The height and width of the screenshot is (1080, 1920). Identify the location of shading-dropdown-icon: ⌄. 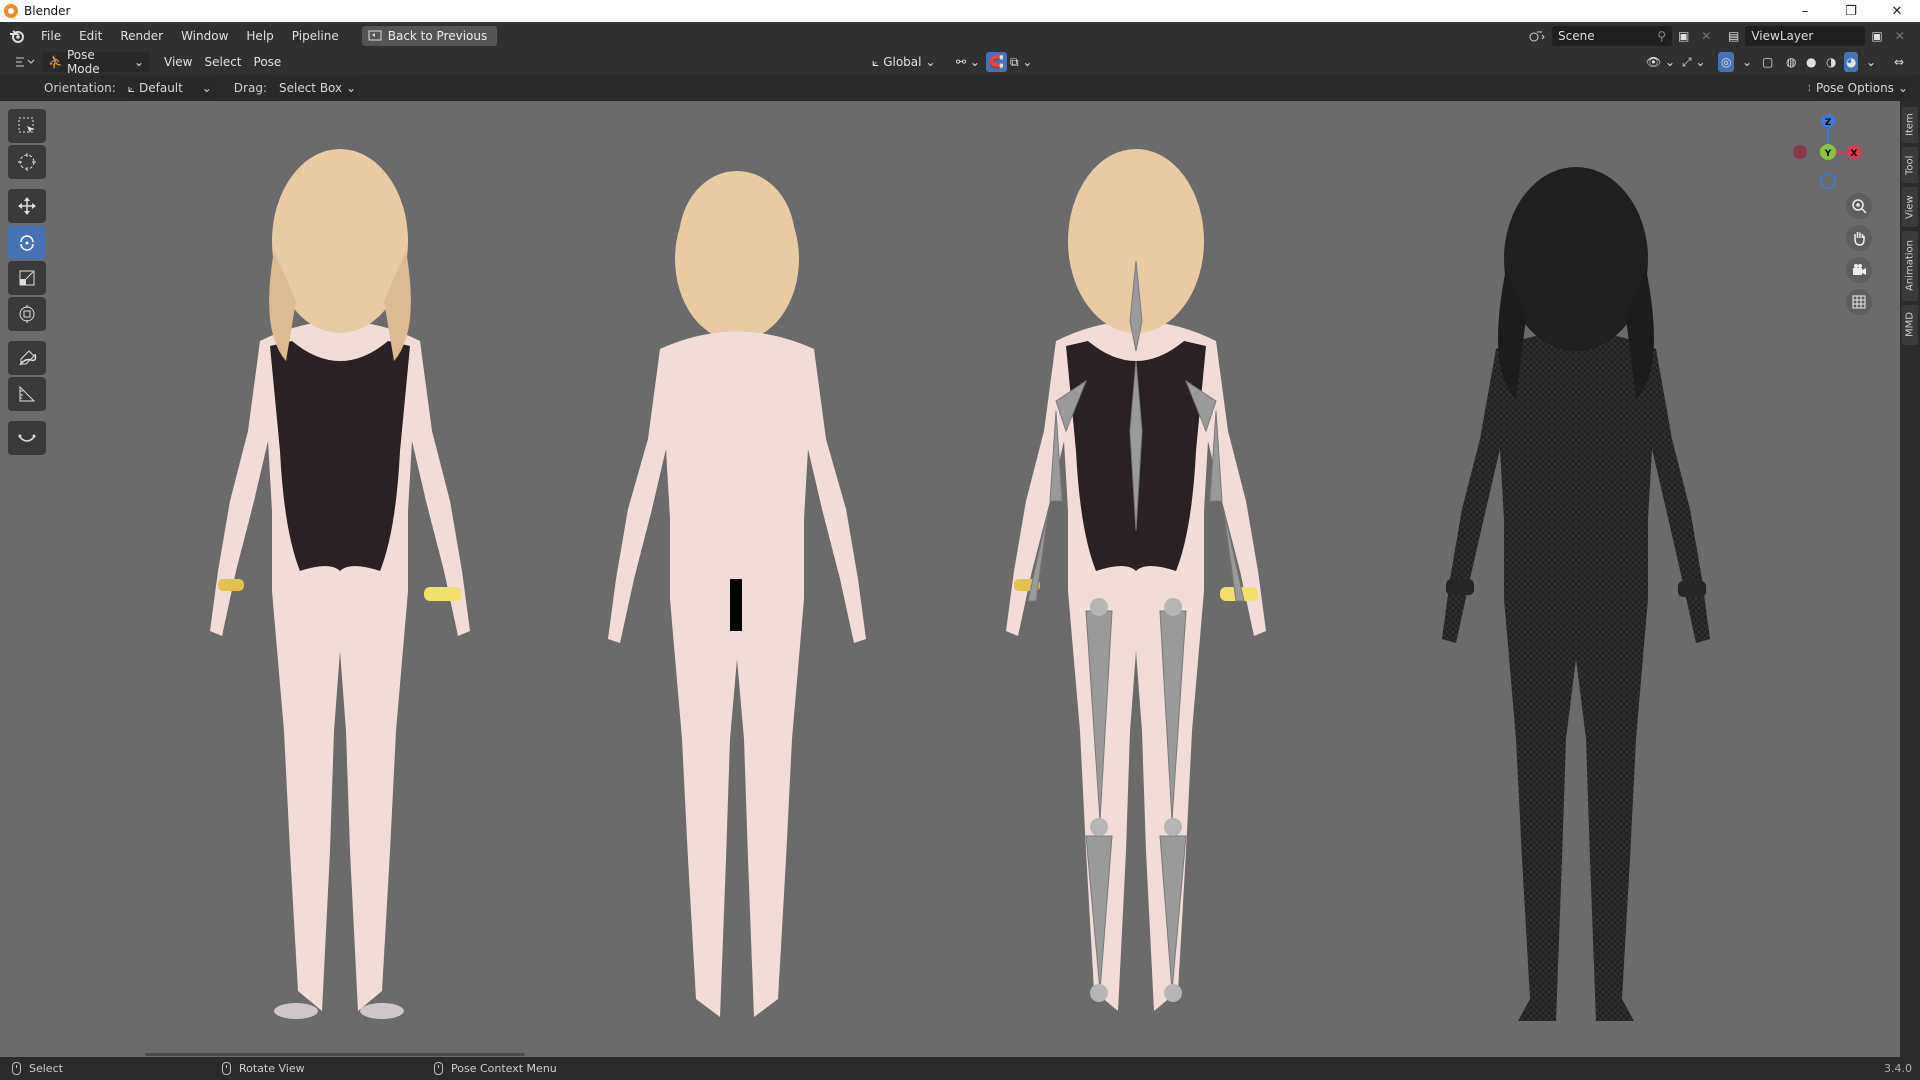
(1871, 62).